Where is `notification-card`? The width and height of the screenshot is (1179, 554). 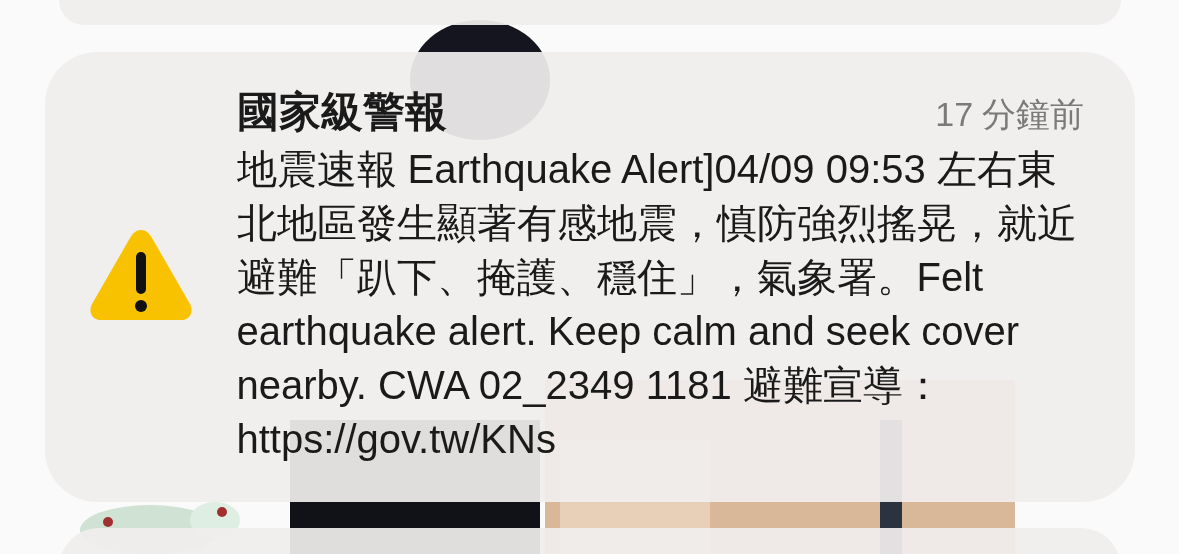 notification-card is located at coordinates (589, 12).